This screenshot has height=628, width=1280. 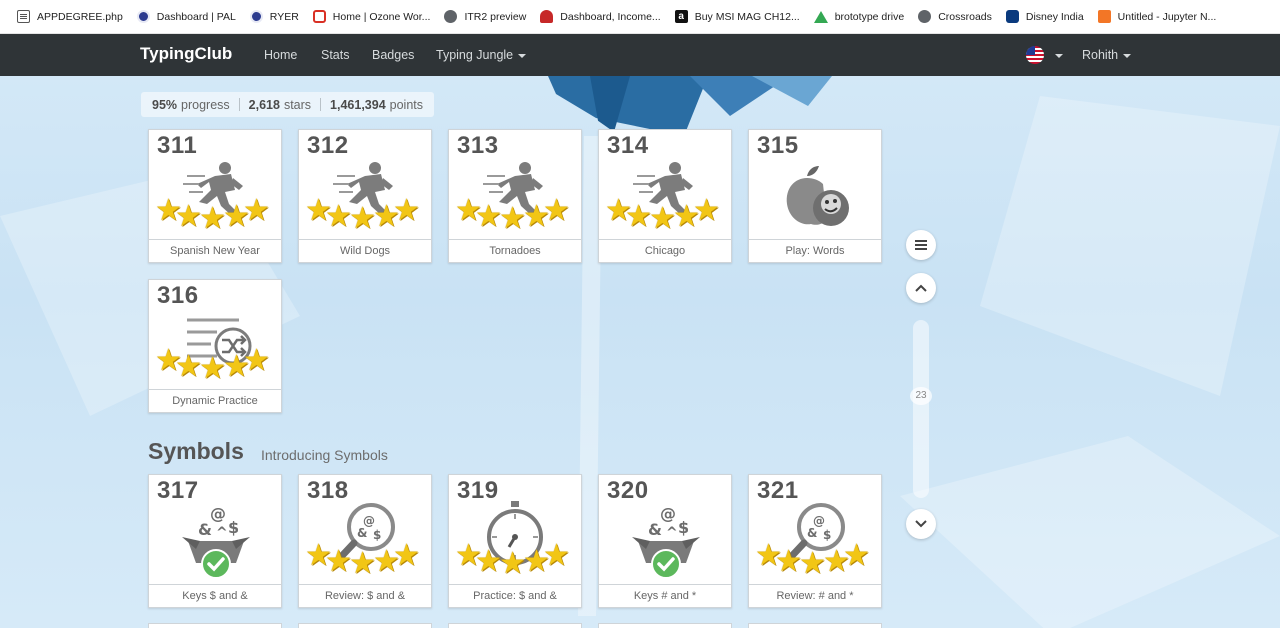 I want to click on nav-stats: Stats, so click(x=335, y=55).